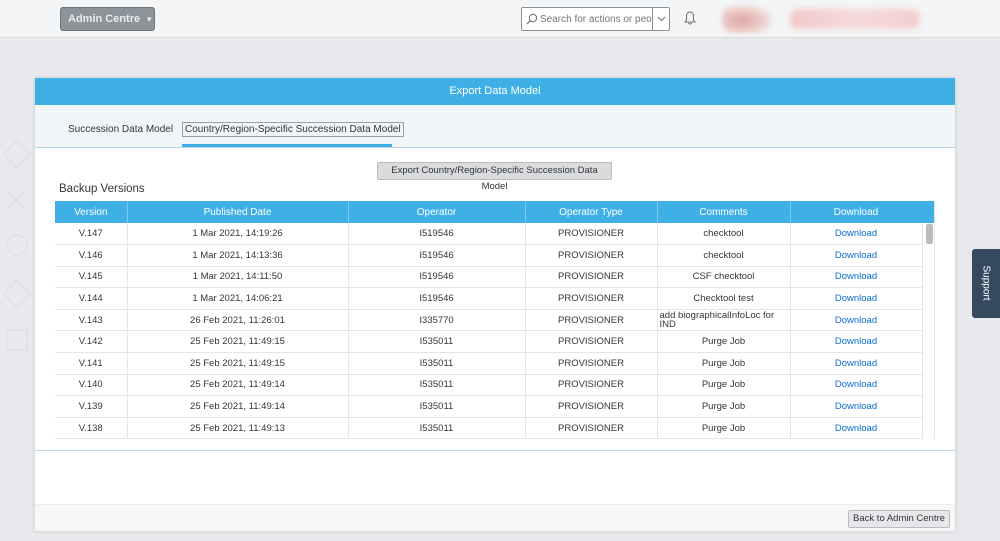 This screenshot has height=541, width=1000. What do you see at coordinates (724, 277) in the screenshot?
I see `cell-comments: CSF checktool` at bounding box center [724, 277].